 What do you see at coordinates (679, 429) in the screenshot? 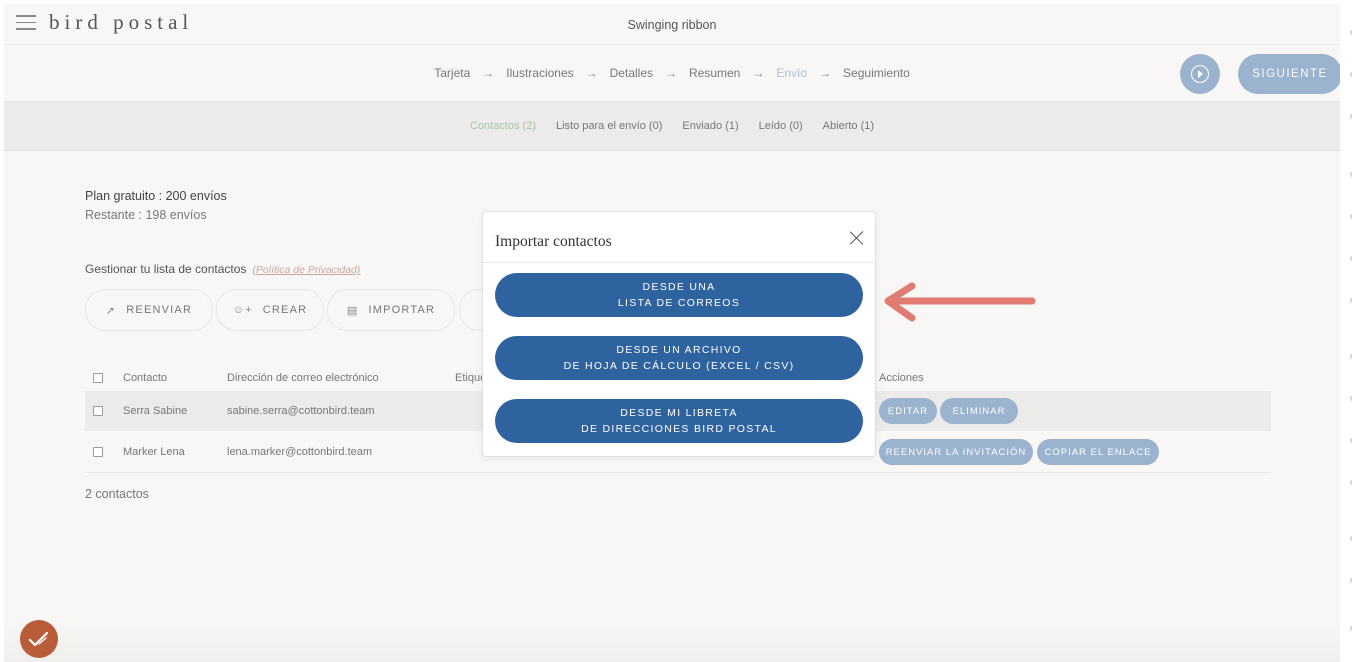
I see `option-line-2: DE DIRECCIONES BIRD POSTAL` at bounding box center [679, 429].